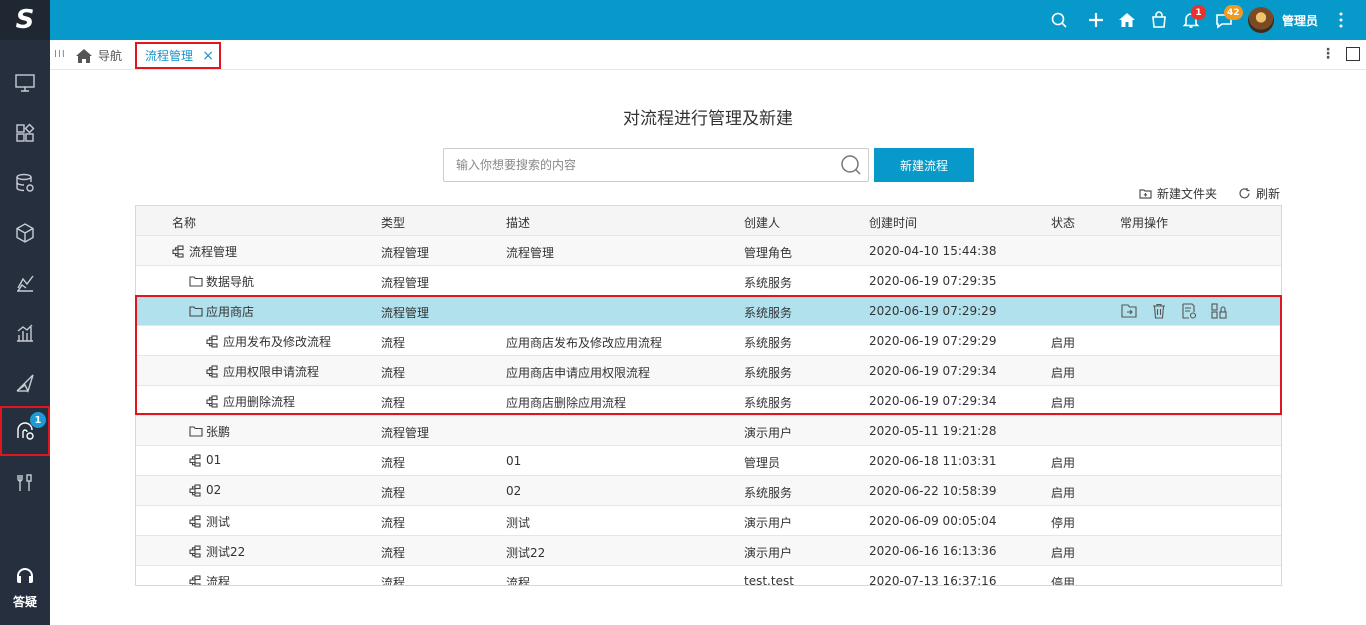 This screenshot has width=1366, height=625. What do you see at coordinates (230, 282) in the screenshot?
I see `row-name-text: 数据导航` at bounding box center [230, 282].